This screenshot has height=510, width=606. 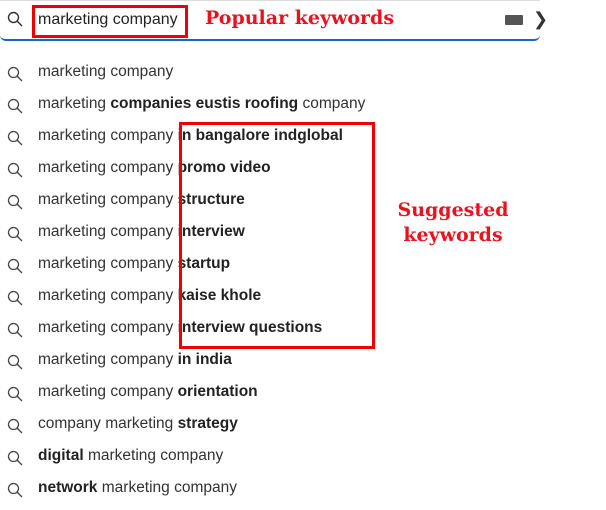 What do you see at coordinates (110, 21) in the screenshot?
I see `popular-highlight-box` at bounding box center [110, 21].